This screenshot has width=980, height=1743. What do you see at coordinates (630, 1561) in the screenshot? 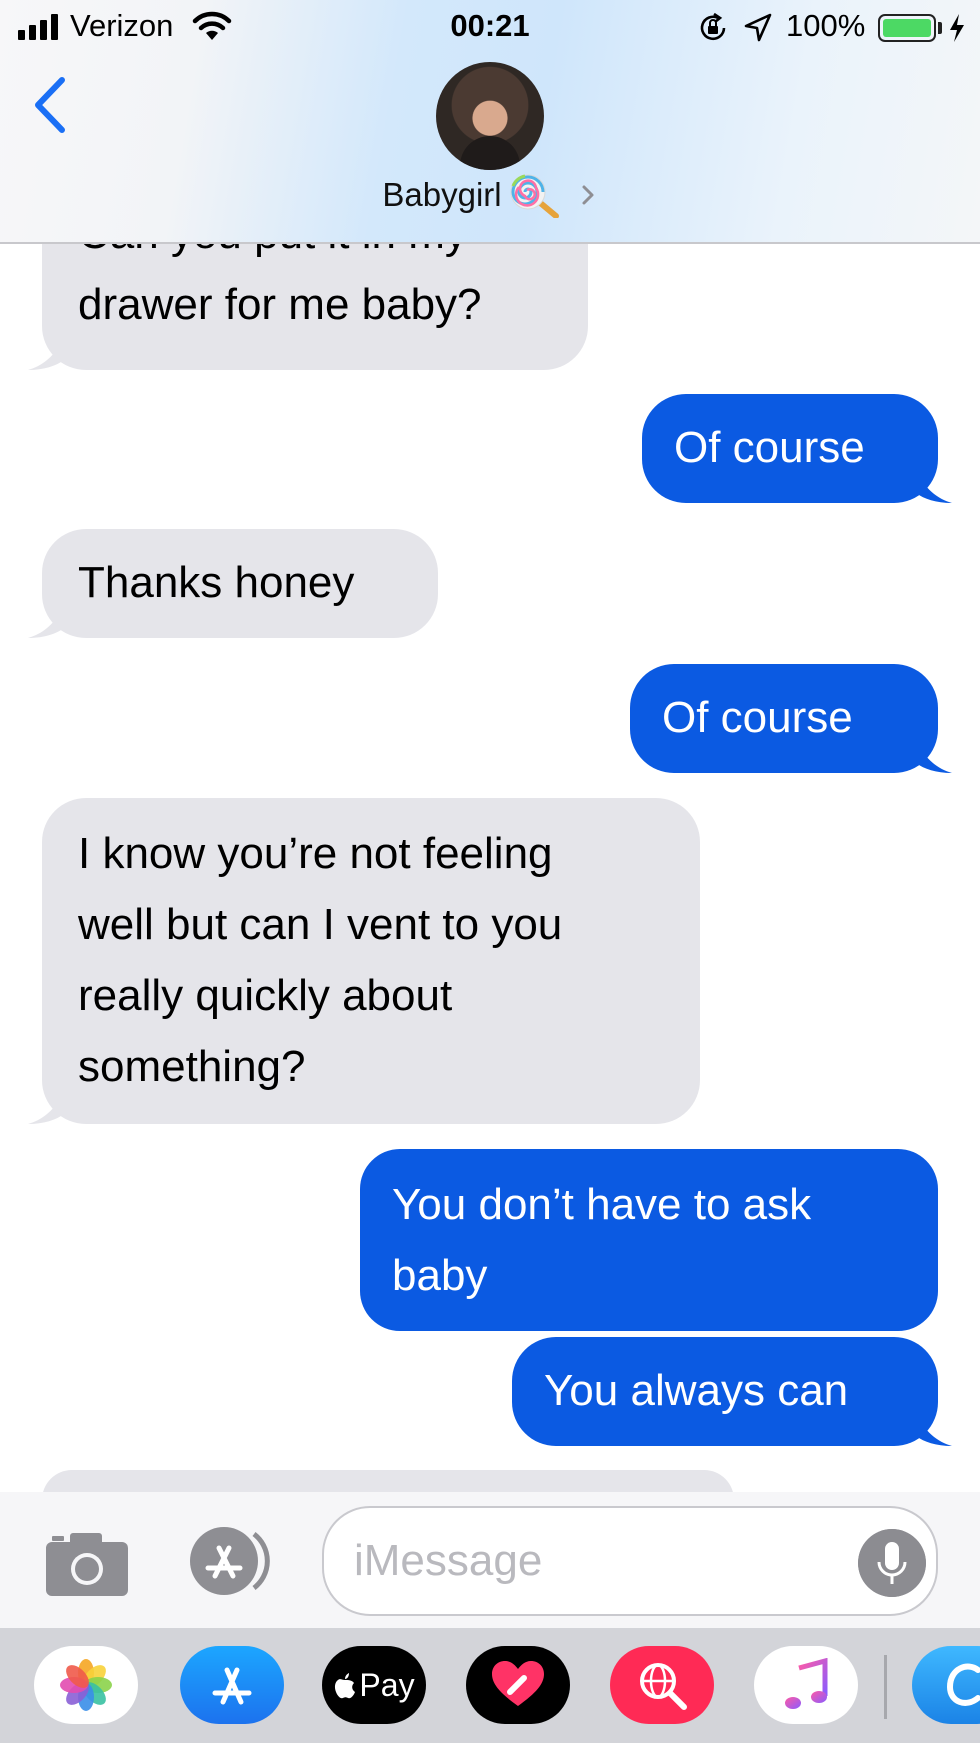
I see `imessage-input` at bounding box center [630, 1561].